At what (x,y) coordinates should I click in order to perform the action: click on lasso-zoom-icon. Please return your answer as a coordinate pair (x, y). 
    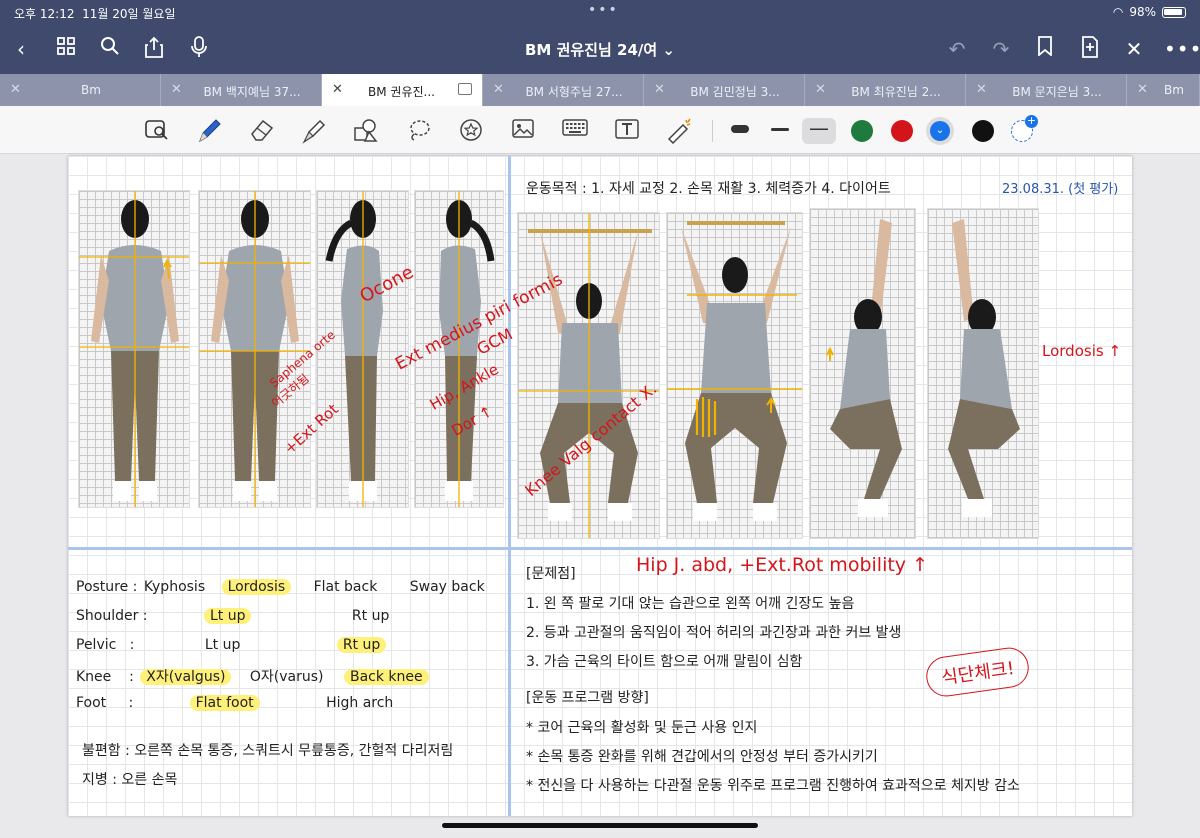
    Looking at the image, I should click on (157, 131).